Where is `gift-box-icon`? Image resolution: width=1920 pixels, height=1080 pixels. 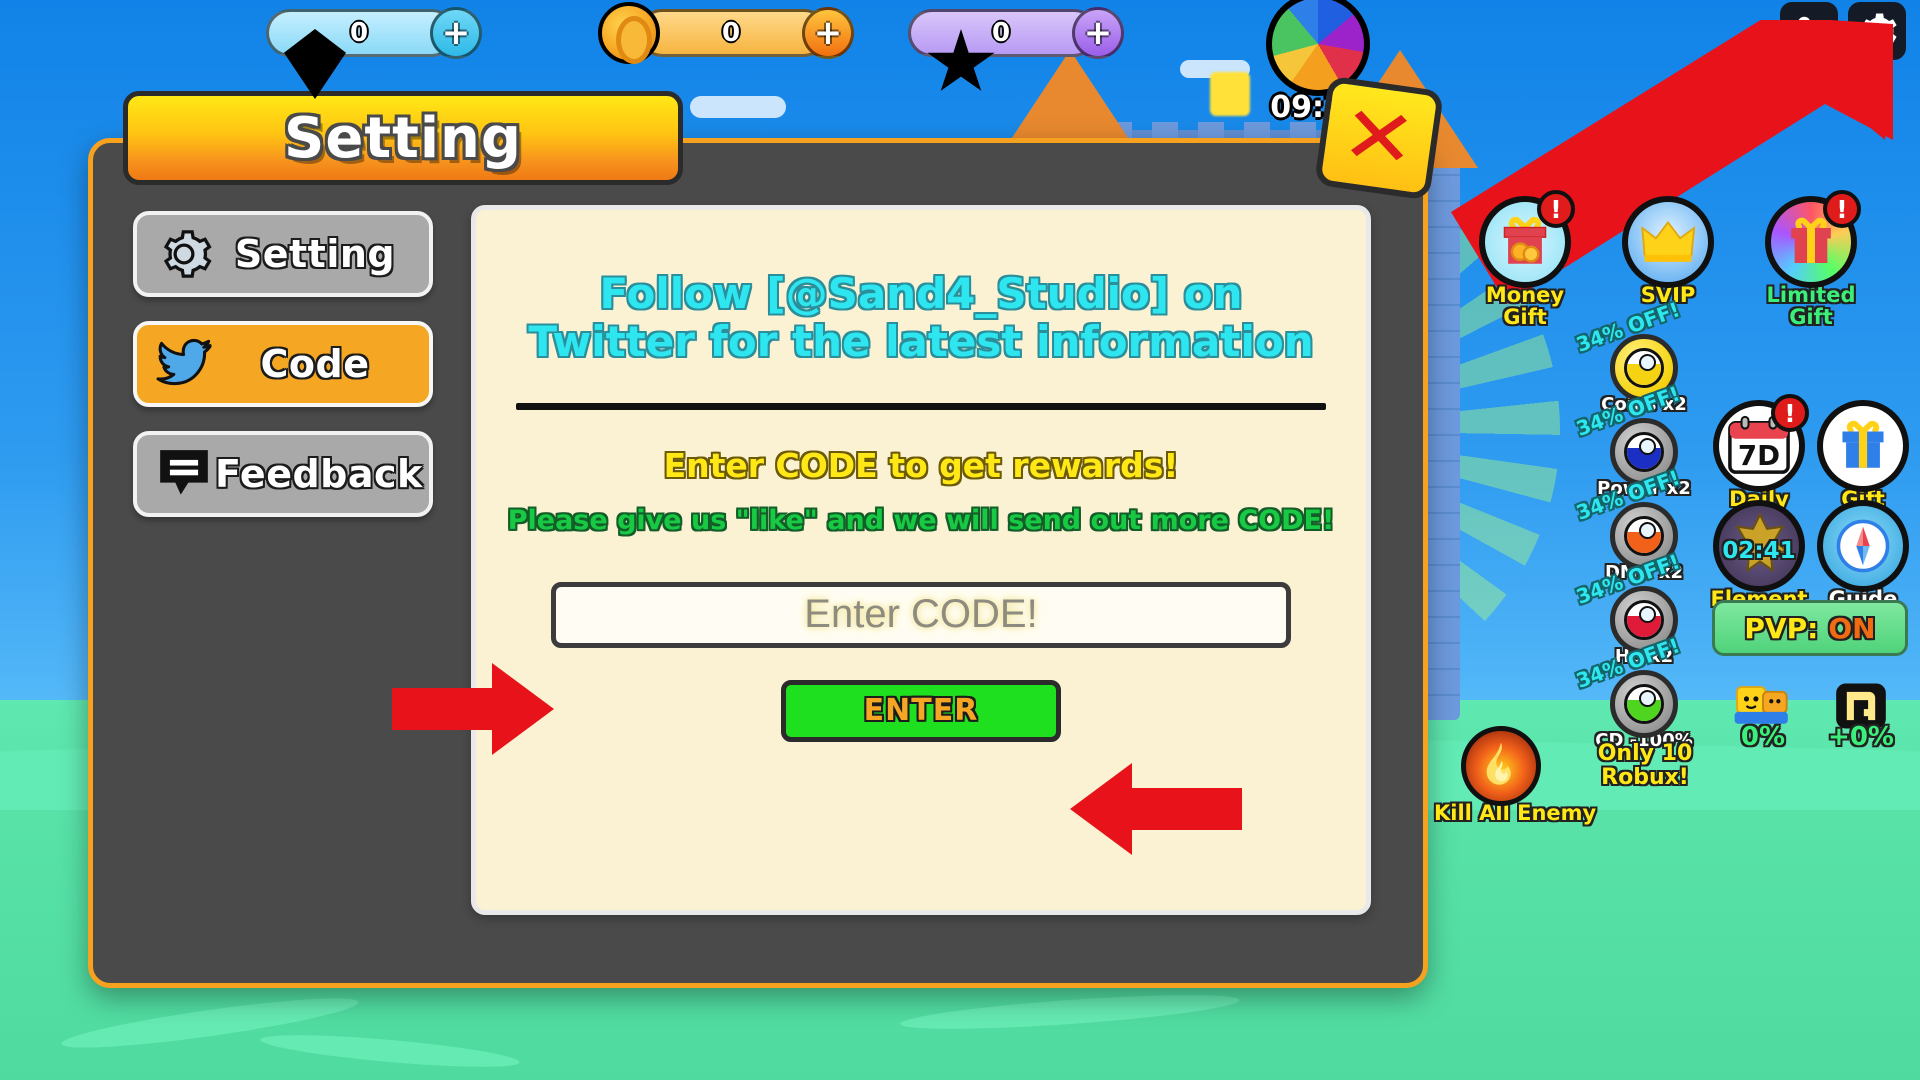 gift-box-icon is located at coordinates (1863, 446).